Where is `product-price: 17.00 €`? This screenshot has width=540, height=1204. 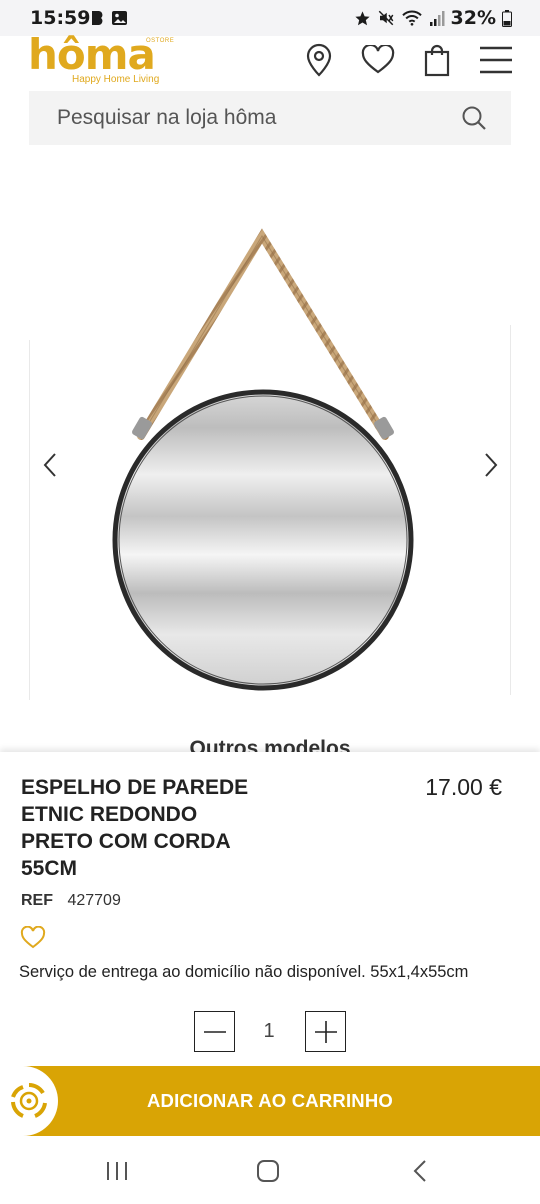 product-price: 17.00 € is located at coordinates (463, 787).